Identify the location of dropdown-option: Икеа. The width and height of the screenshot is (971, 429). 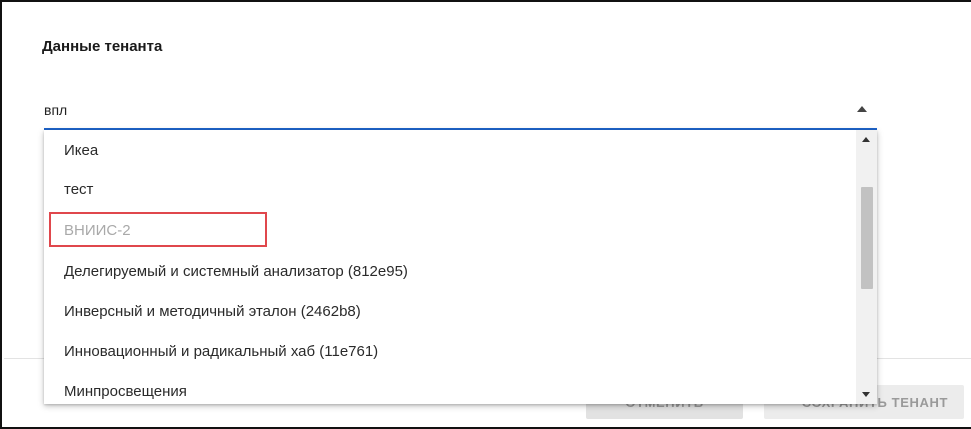
(450, 150).